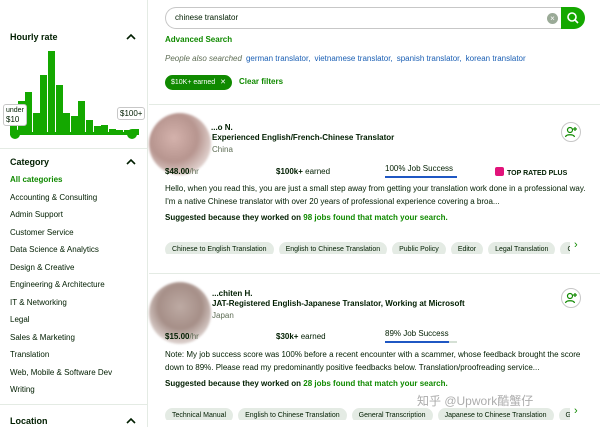 Image resolution: width=600 pixels, height=427 pixels. Describe the element at coordinates (419, 248) in the screenshot. I see `skill-tag: Public Policy` at that location.